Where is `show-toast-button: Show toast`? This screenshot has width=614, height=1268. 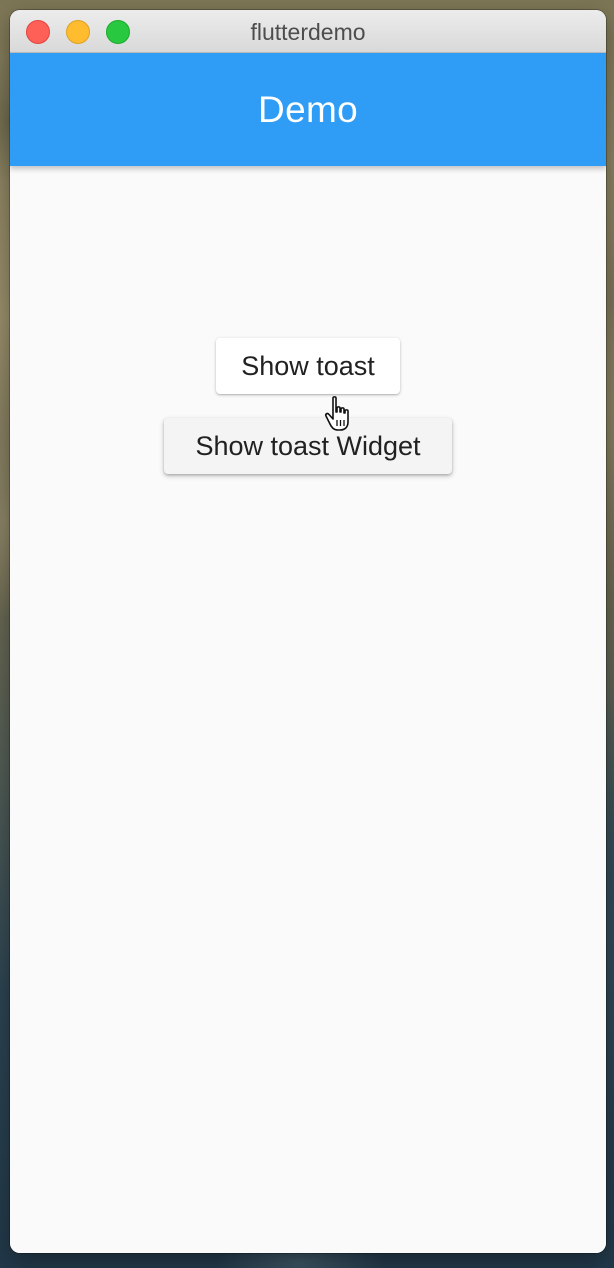
show-toast-button: Show toast is located at coordinates (308, 366).